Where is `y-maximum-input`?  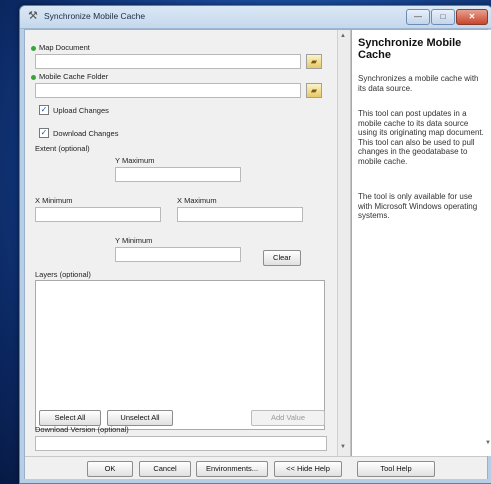 y-maximum-input is located at coordinates (178, 174).